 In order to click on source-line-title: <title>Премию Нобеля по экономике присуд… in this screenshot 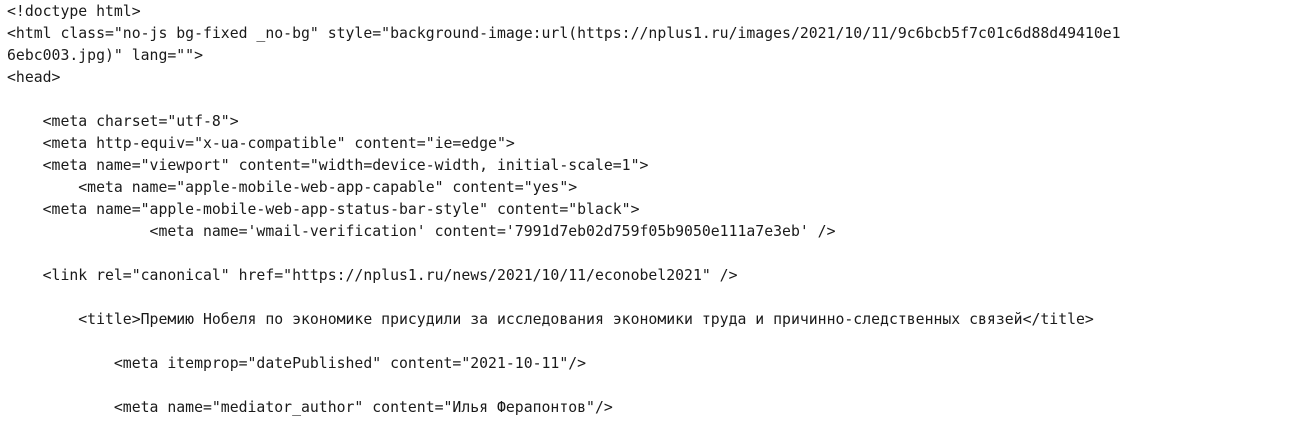, I will do `click(550, 319)`.